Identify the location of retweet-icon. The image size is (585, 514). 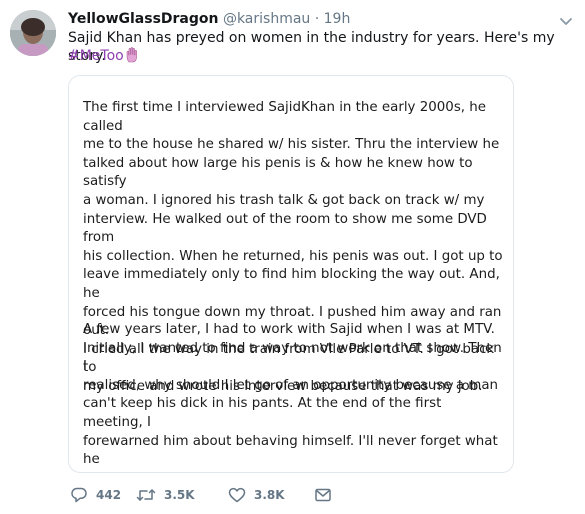
(146, 495).